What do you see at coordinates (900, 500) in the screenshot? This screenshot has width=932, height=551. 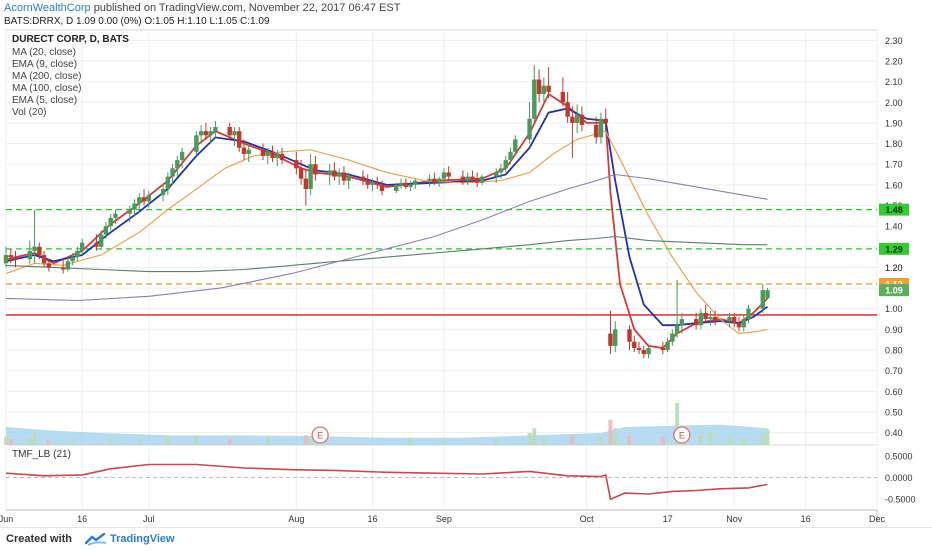 I see `tmf-tick-label: -0.5000` at bounding box center [900, 500].